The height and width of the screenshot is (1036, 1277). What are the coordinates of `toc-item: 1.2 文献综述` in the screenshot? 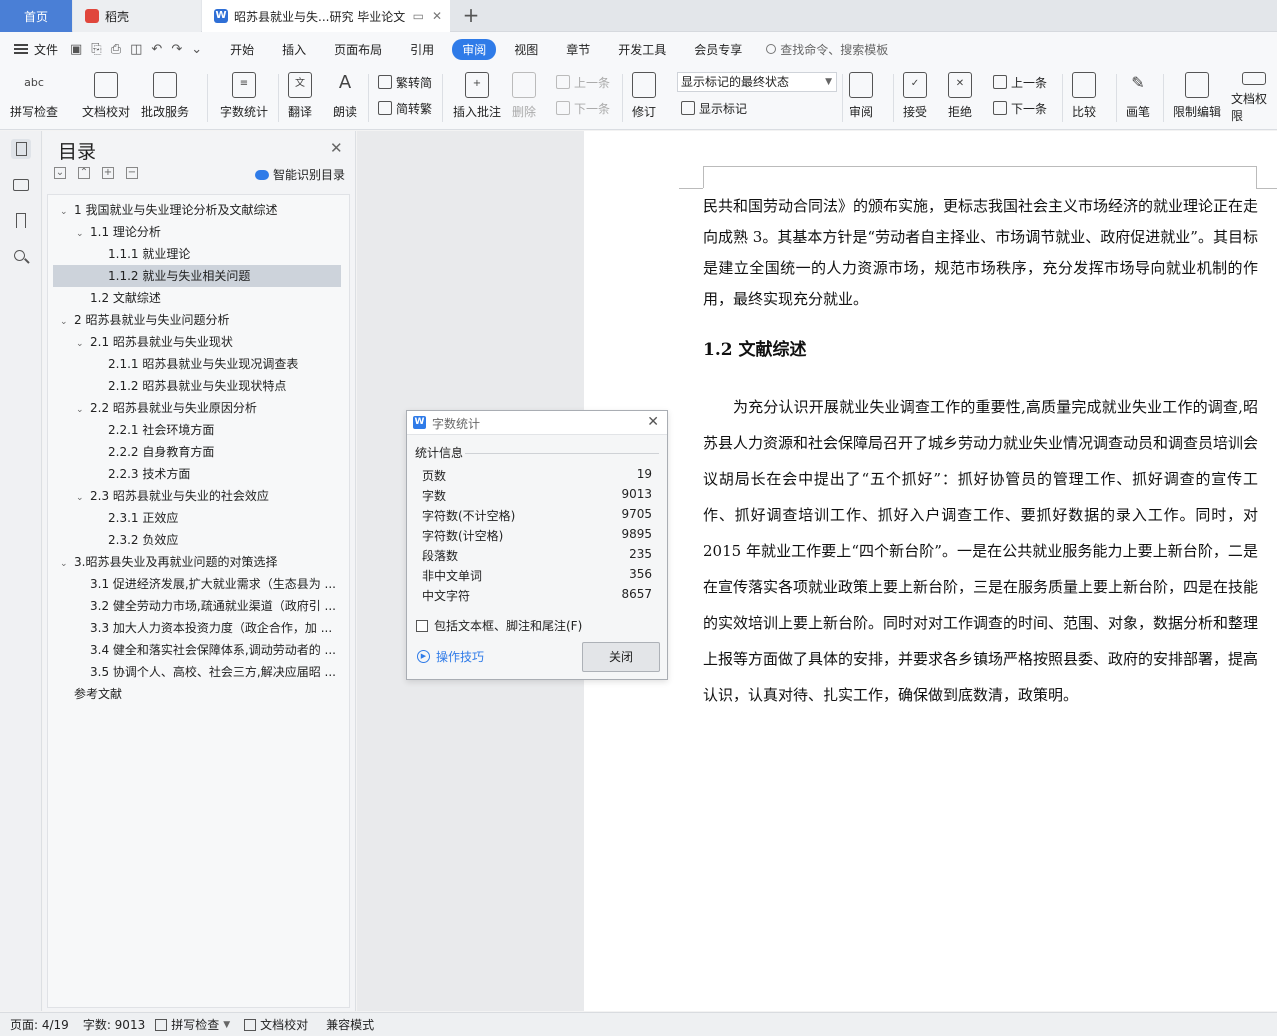 It's located at (194, 298).